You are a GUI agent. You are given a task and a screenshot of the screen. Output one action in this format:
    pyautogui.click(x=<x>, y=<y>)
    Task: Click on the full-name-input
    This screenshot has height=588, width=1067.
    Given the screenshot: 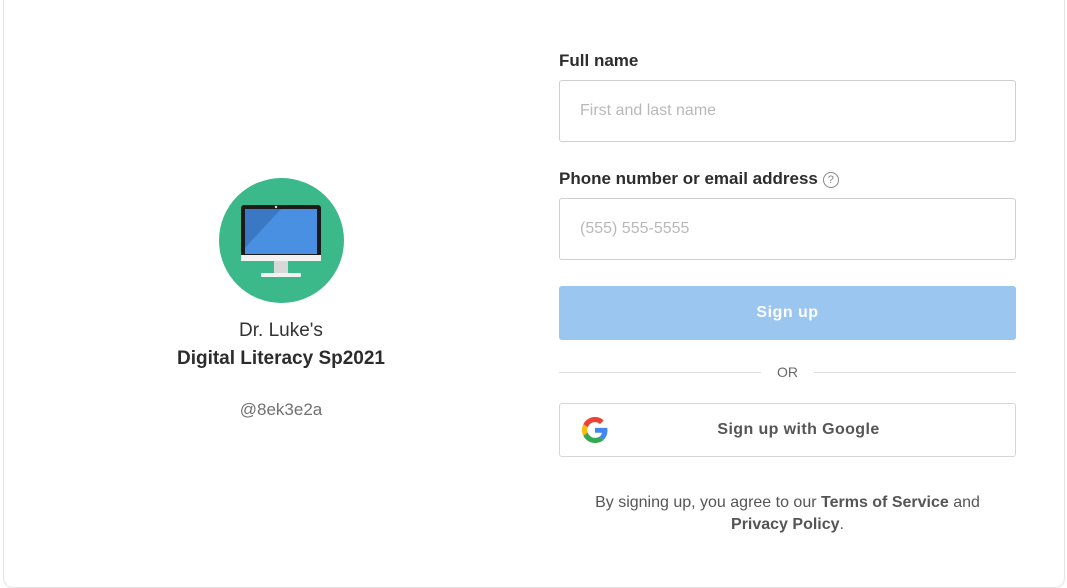 What is the action you would take?
    pyautogui.click(x=787, y=111)
    